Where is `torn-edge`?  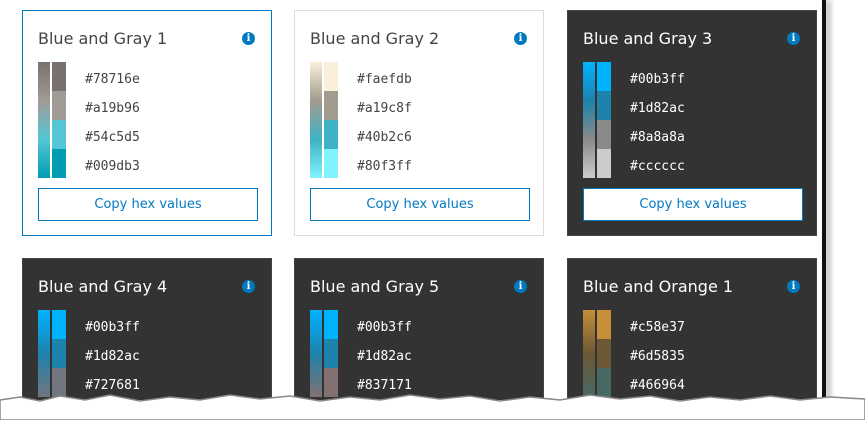
torn-edge is located at coordinates (432, 407).